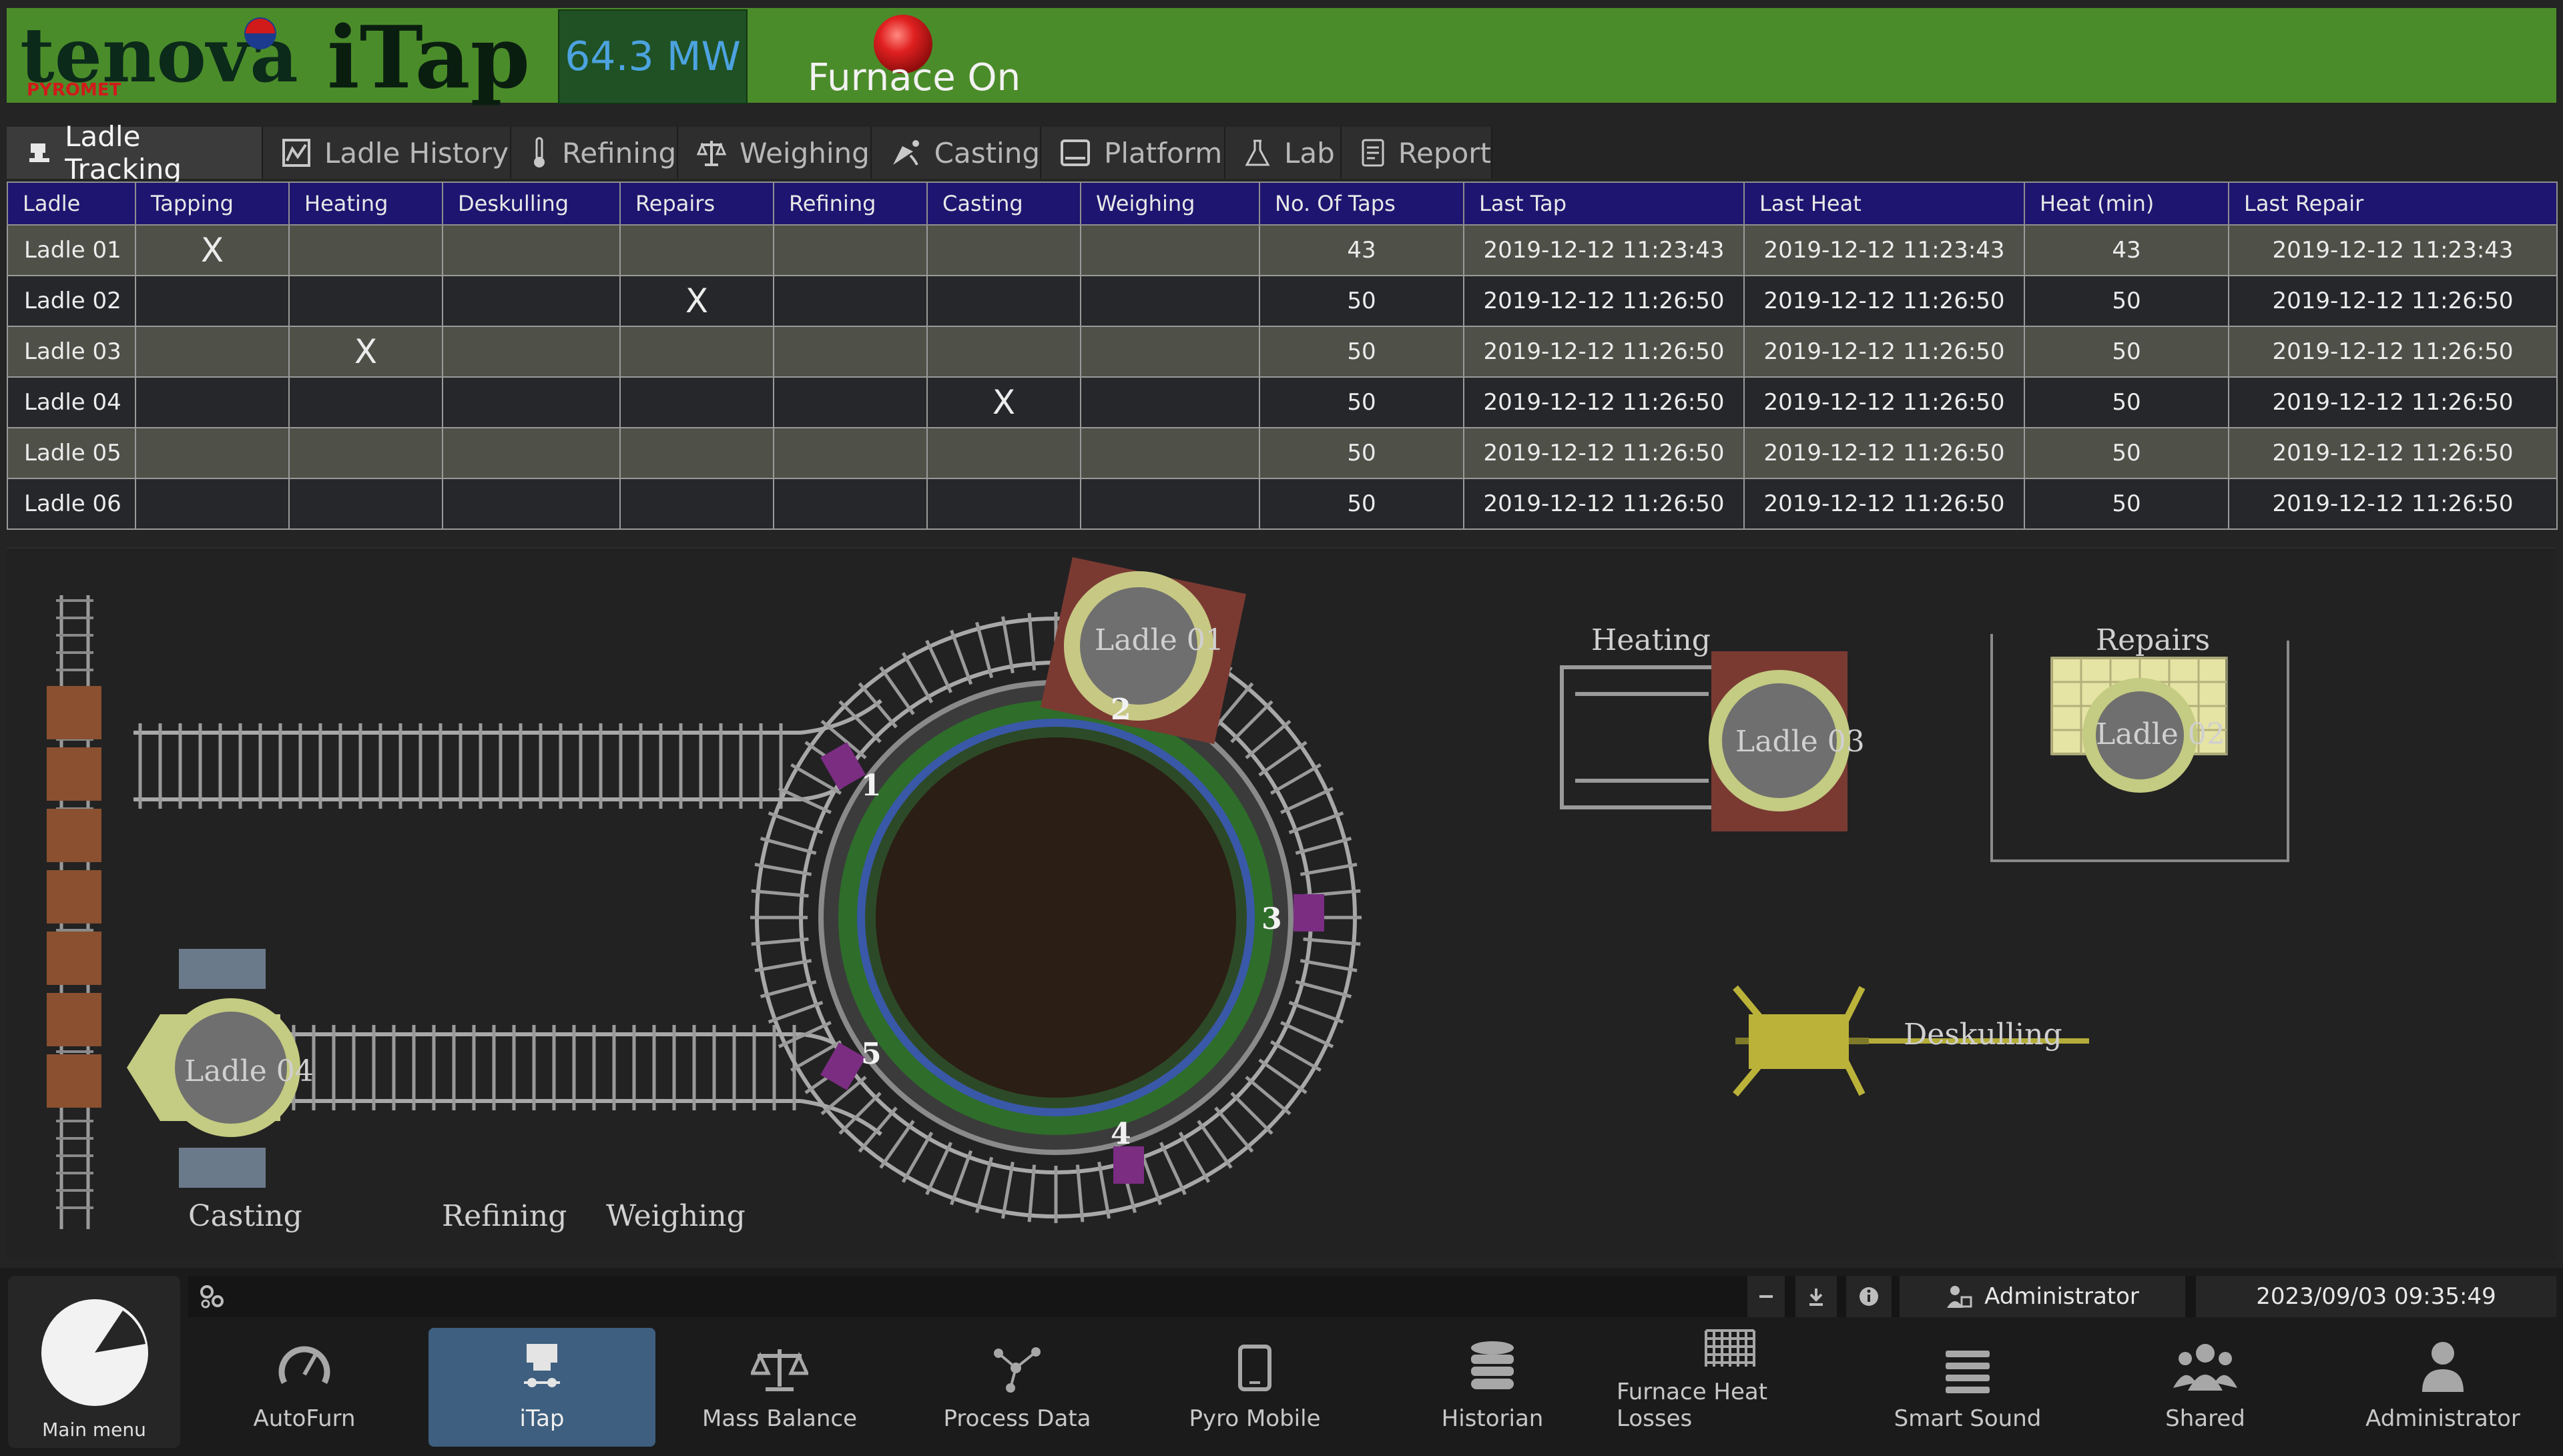  I want to click on column-header: Last Repair, so click(2393, 203).